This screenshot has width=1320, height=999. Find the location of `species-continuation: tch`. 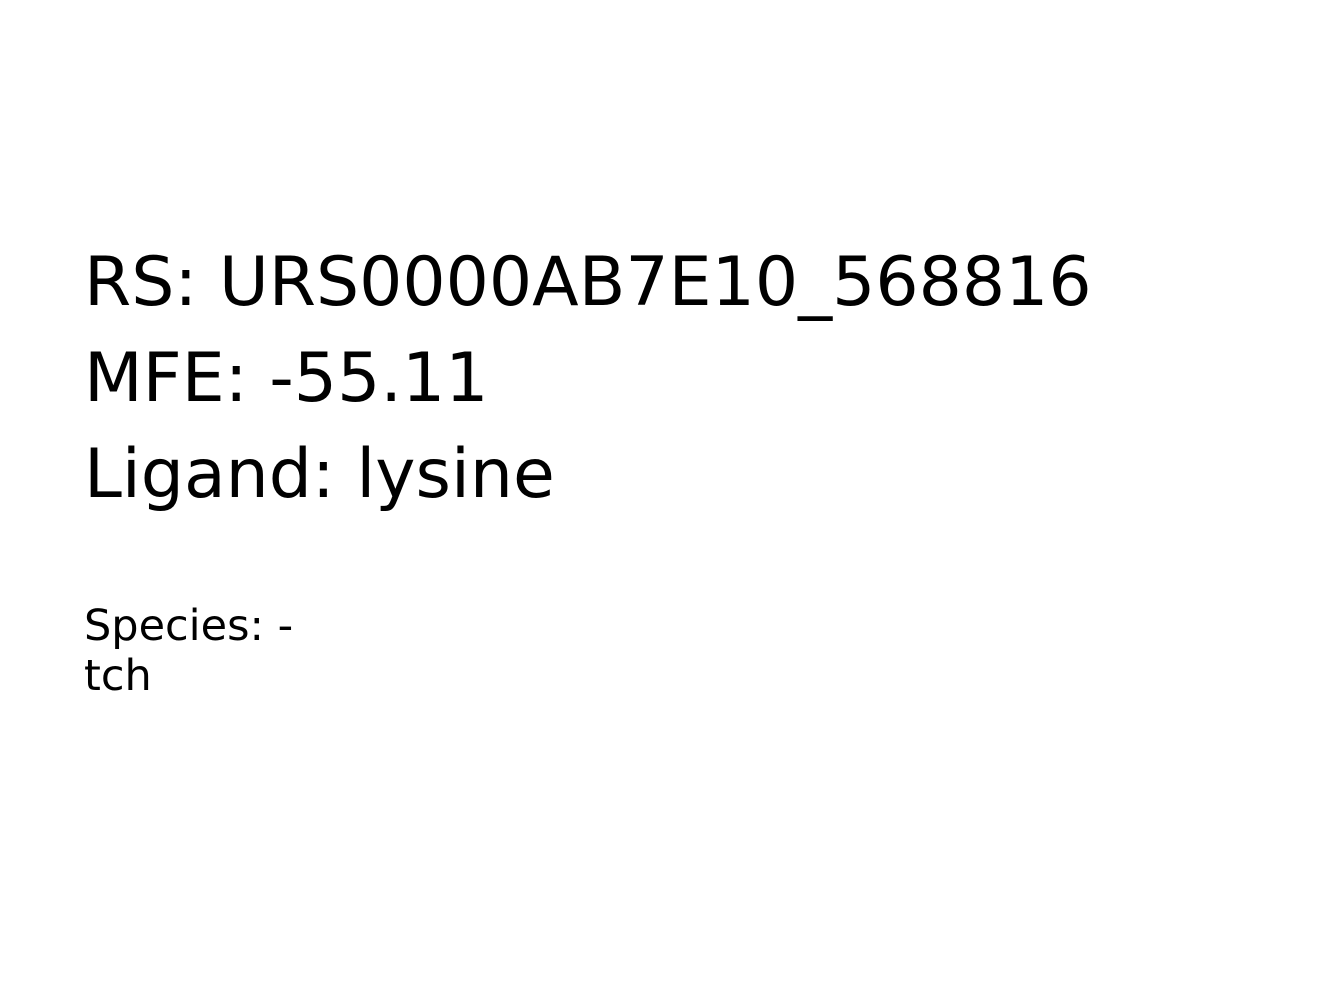

species-continuation: tch is located at coordinates (118, 676).